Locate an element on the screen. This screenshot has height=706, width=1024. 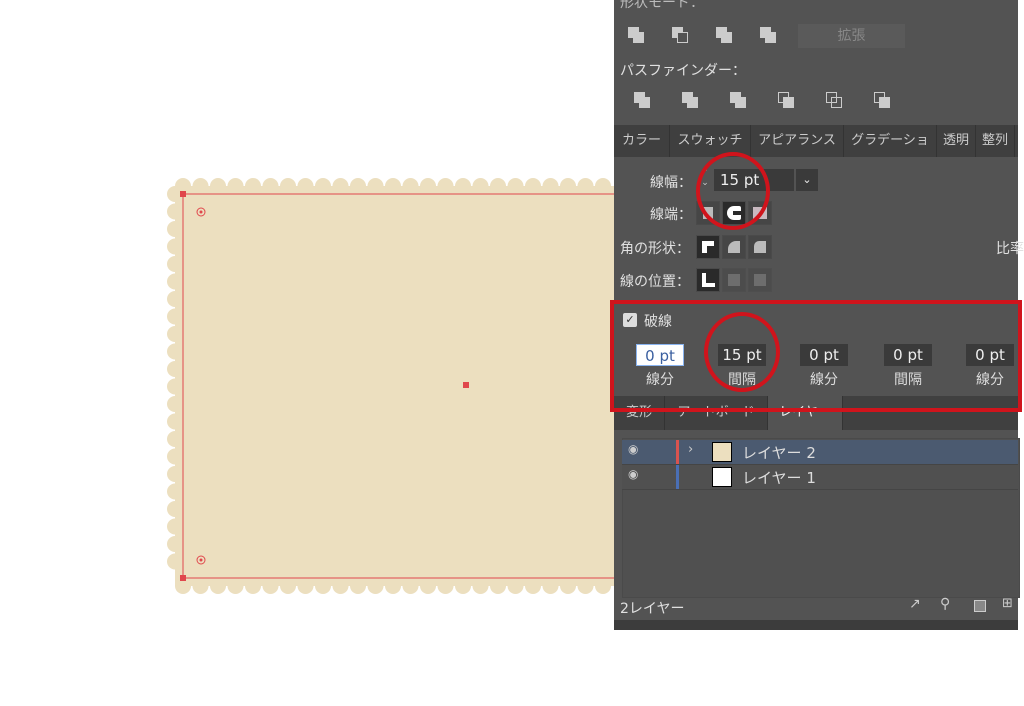
align-center-button is located at coordinates (708, 280).